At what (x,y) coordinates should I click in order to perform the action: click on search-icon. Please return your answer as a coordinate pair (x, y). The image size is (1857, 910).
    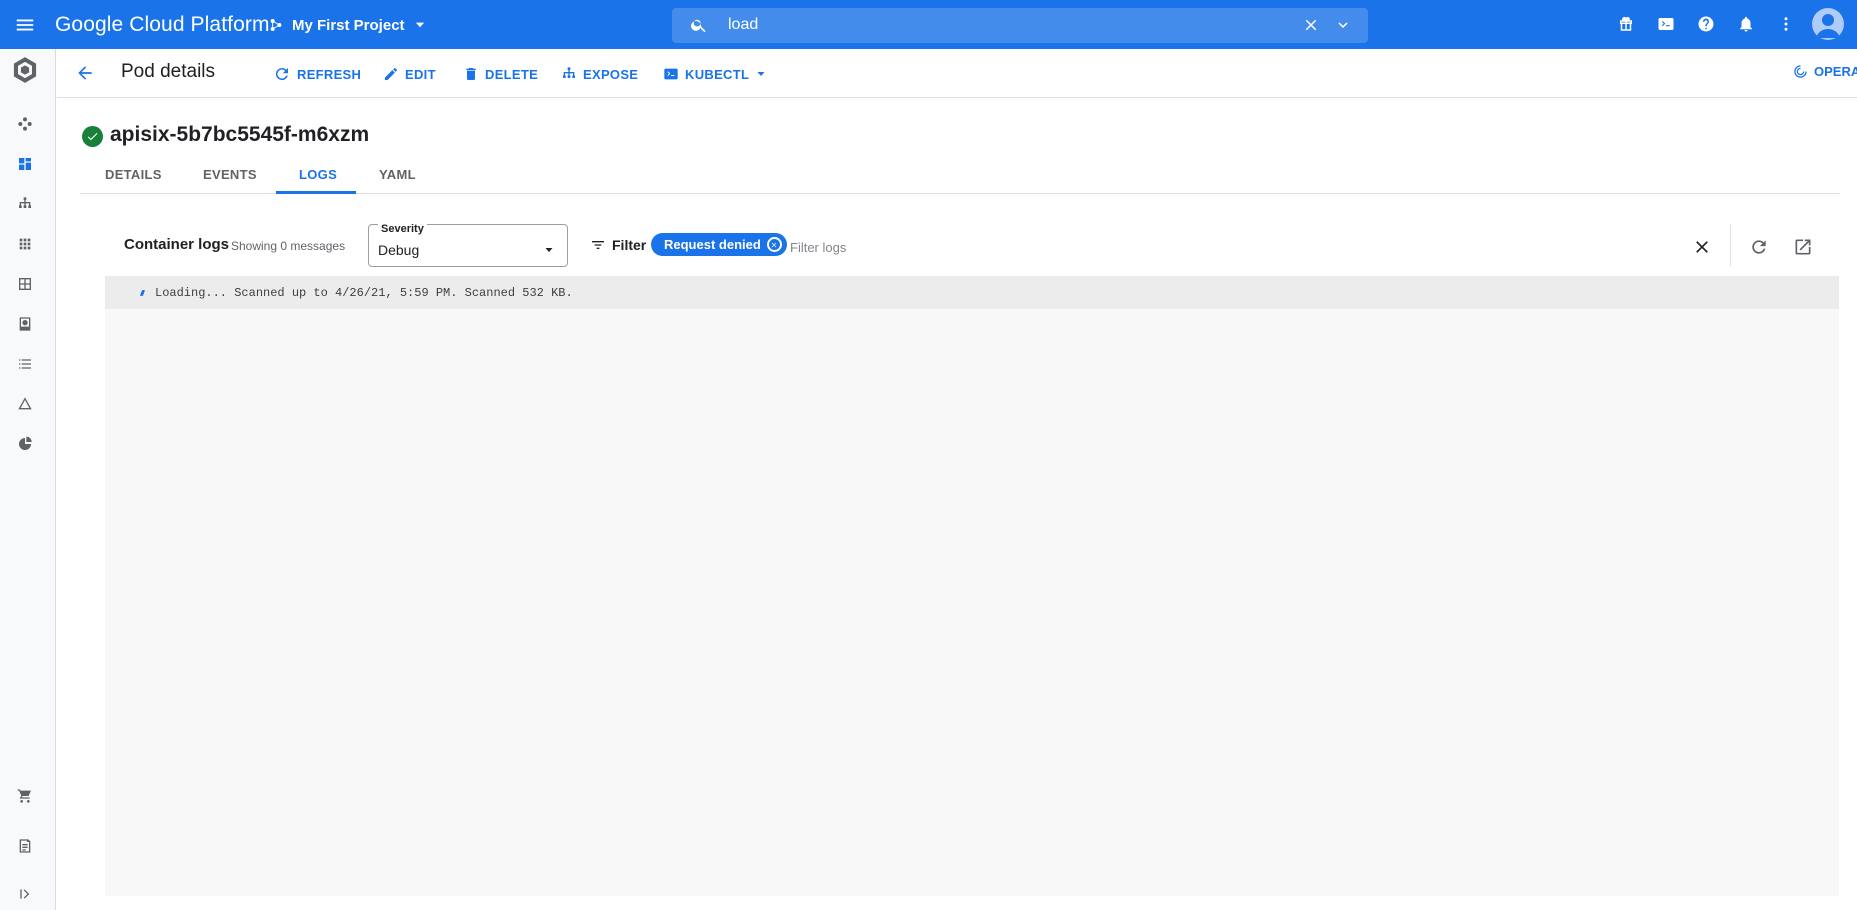
    Looking at the image, I should click on (699, 27).